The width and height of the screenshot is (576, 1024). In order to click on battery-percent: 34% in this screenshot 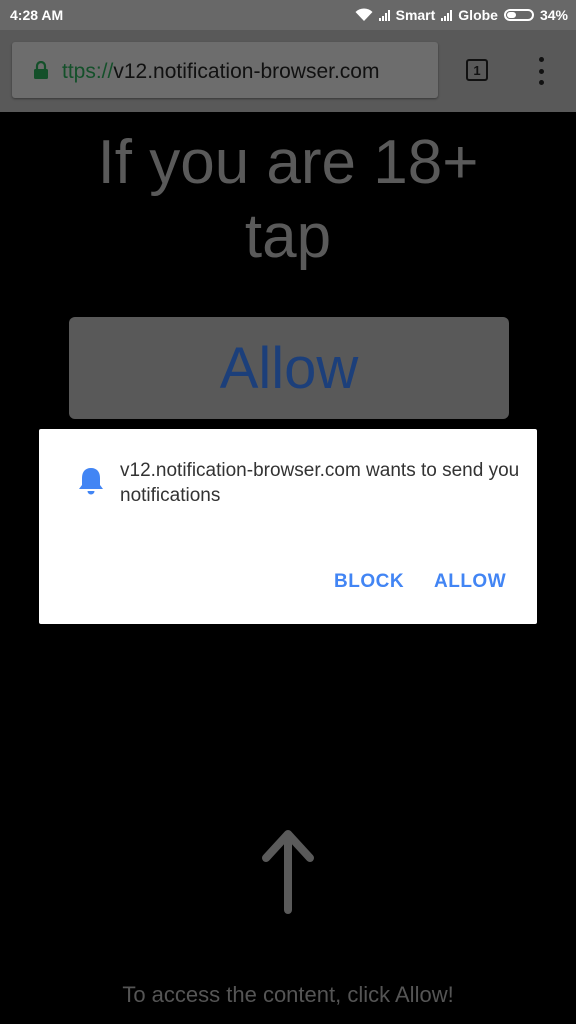, I will do `click(553, 15)`.